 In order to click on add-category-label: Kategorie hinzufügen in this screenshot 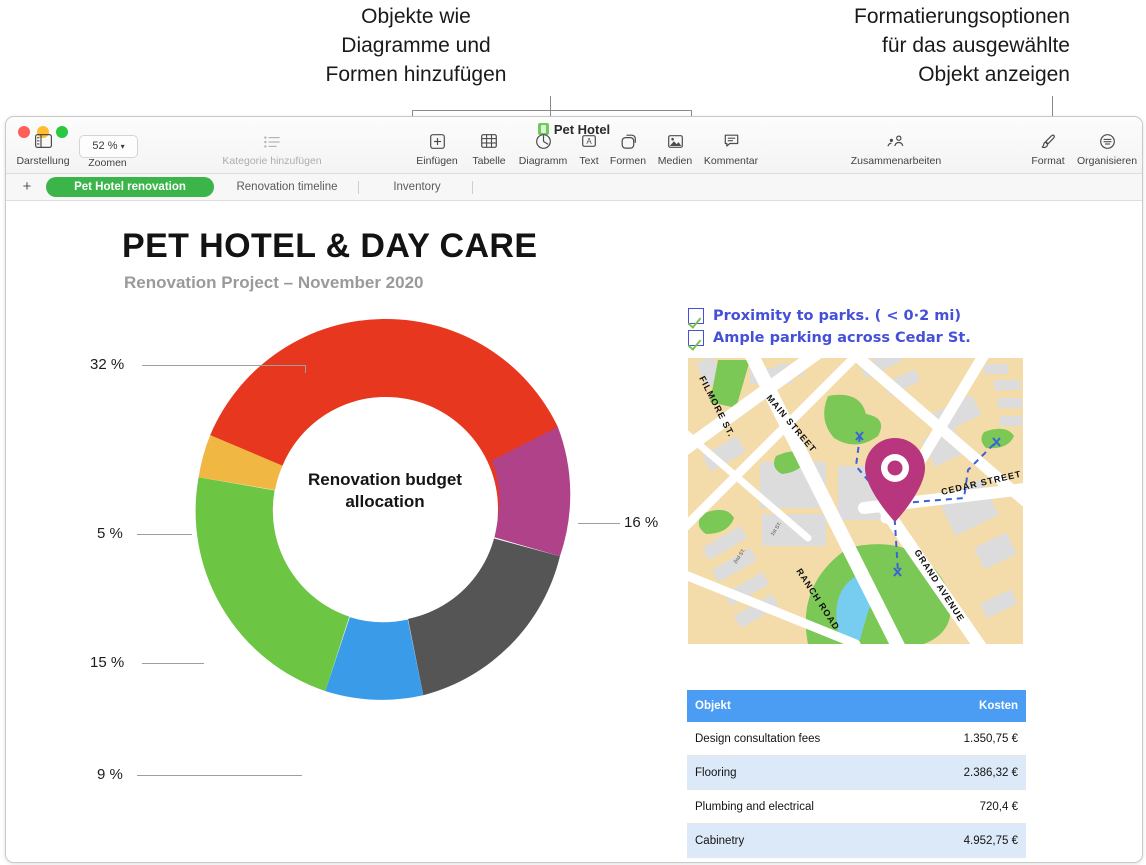, I will do `click(272, 161)`.